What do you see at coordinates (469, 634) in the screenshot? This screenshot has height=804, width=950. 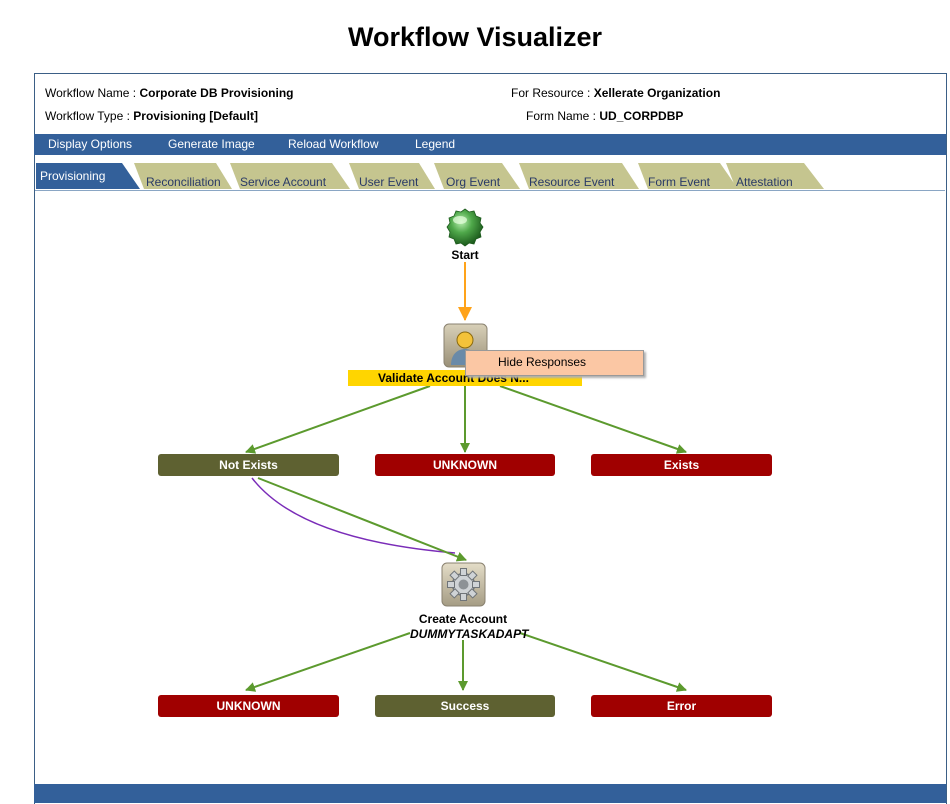 I see `create-account-adapter: DUMMYTASKADAPT` at bounding box center [469, 634].